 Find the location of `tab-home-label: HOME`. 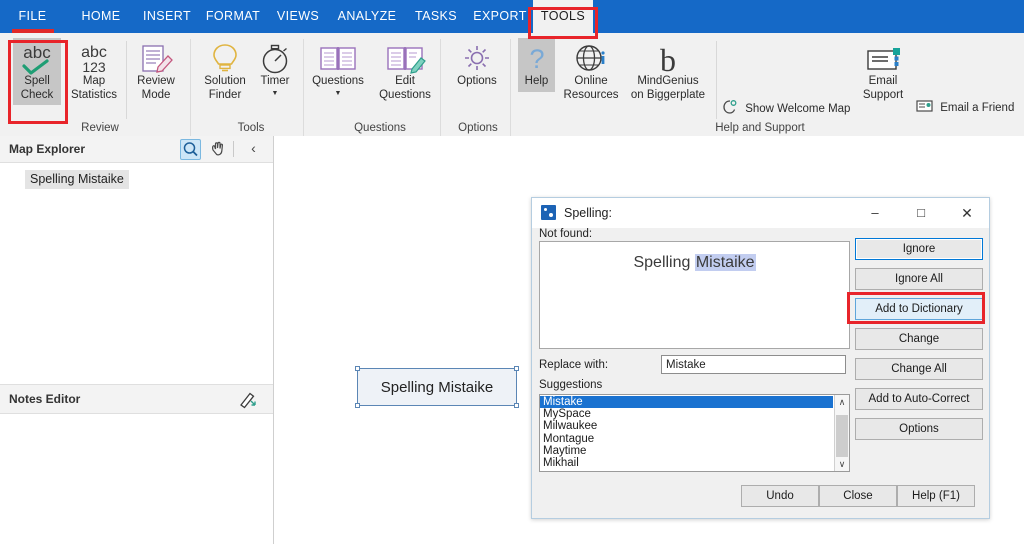

tab-home-label: HOME is located at coordinates (101, 16).